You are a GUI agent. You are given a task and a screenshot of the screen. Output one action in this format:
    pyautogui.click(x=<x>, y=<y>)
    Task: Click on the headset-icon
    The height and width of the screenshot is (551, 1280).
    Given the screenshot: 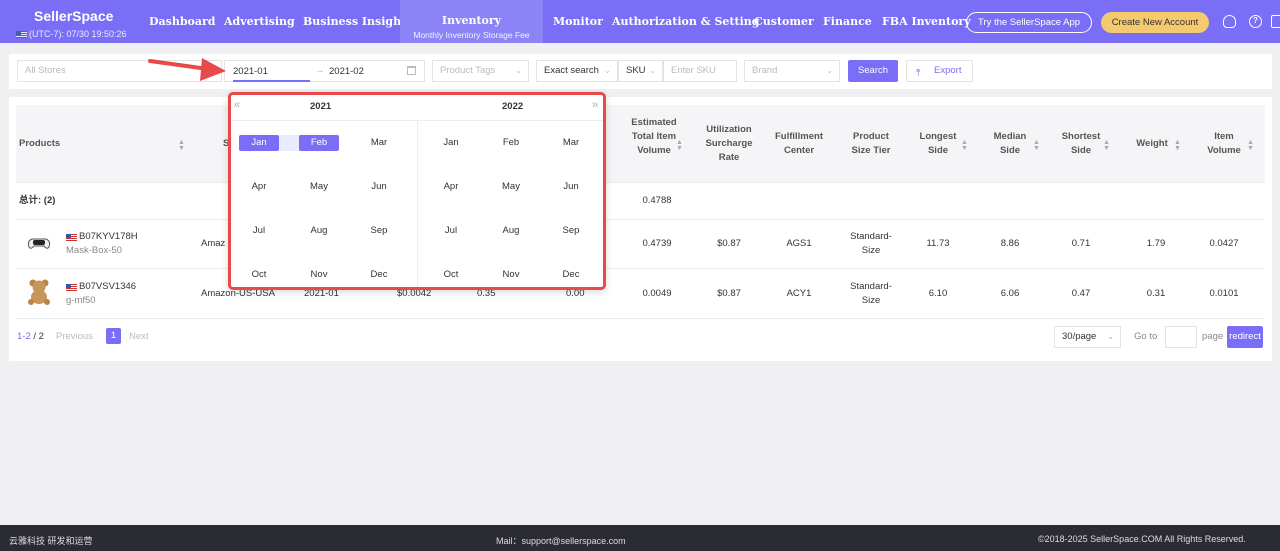 What is the action you would take?
    pyautogui.click(x=1229, y=21)
    